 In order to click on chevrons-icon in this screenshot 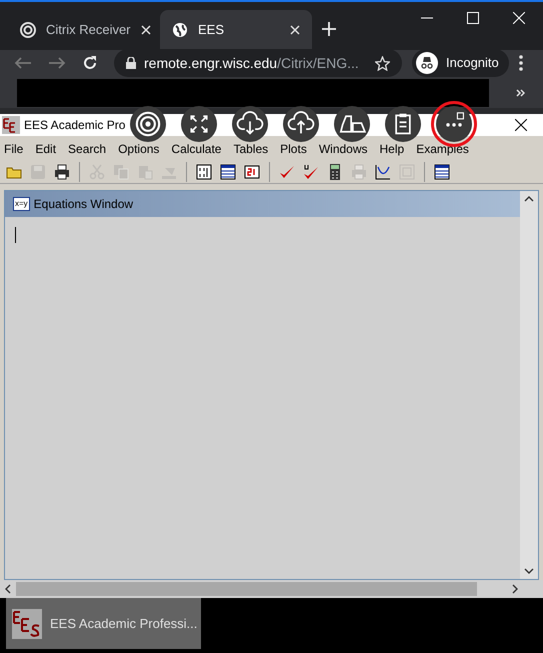, I will do `click(520, 93)`.